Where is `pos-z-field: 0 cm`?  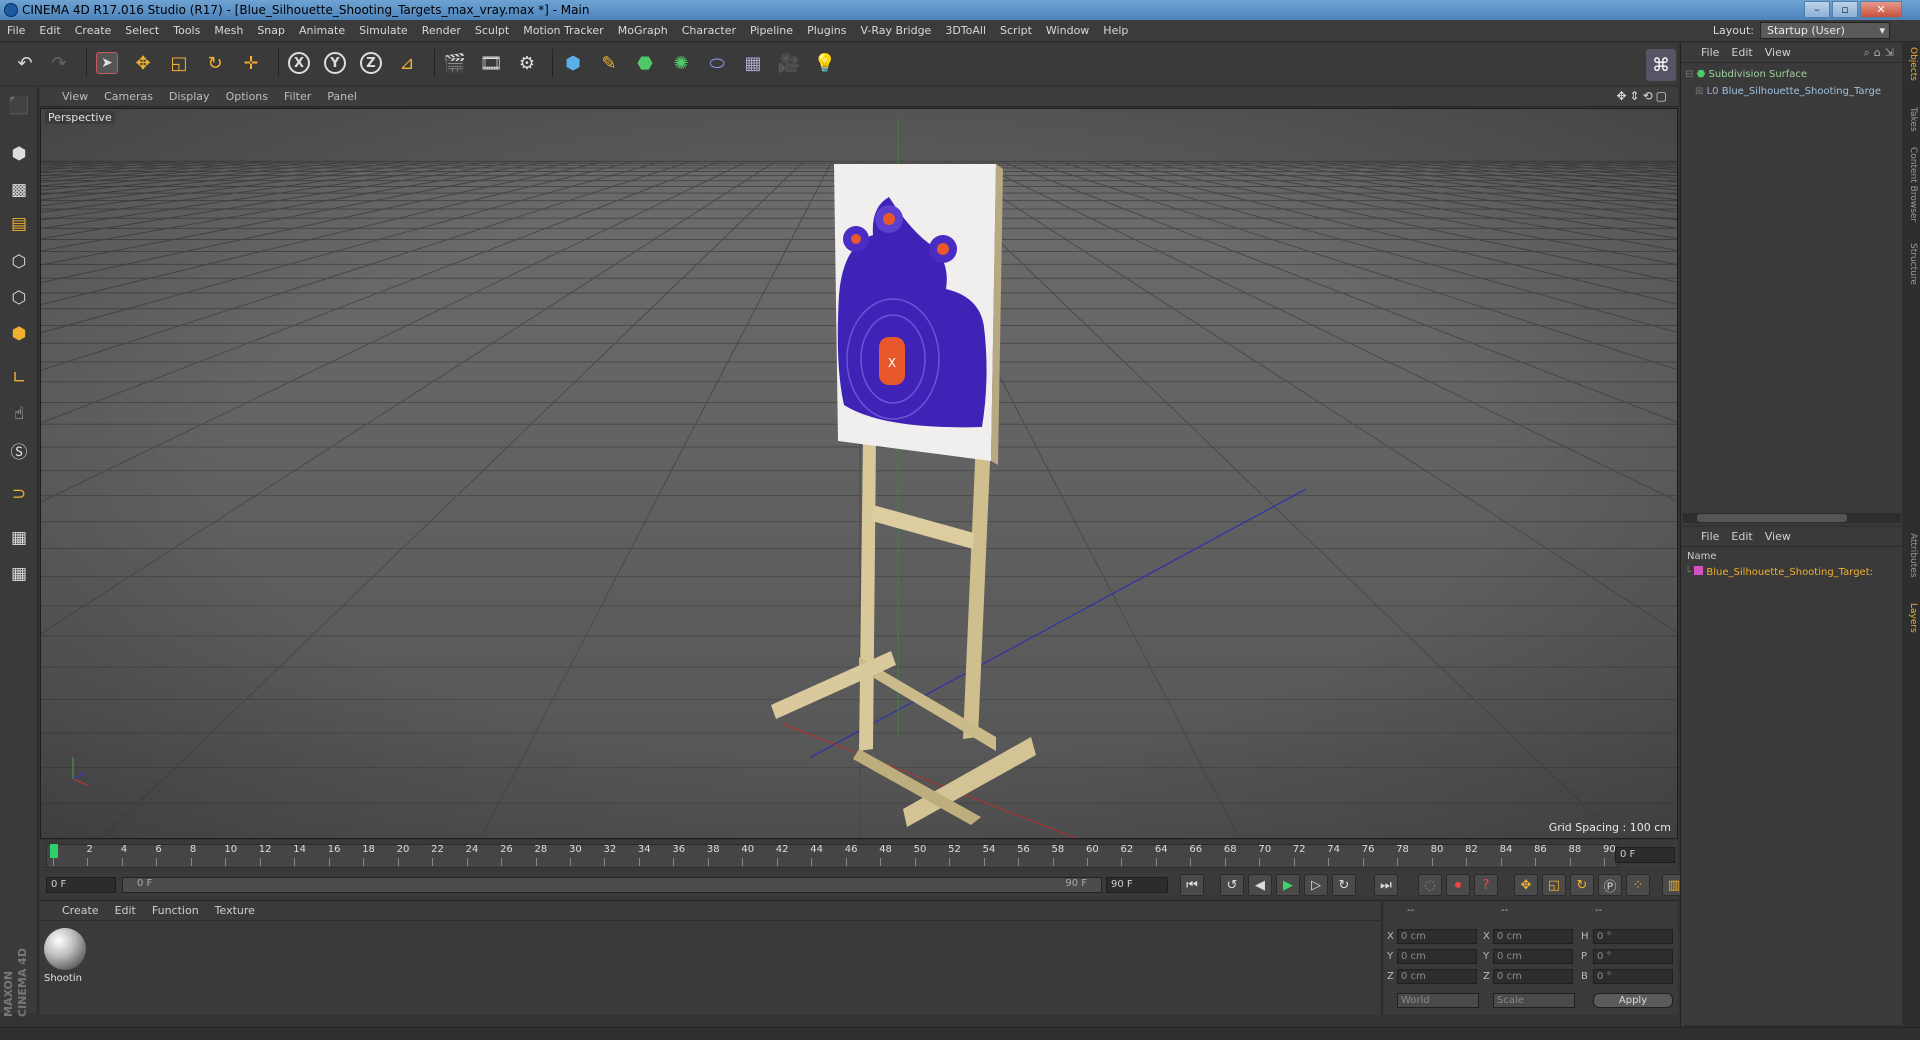
pos-z-field: 0 cm is located at coordinates (1437, 976).